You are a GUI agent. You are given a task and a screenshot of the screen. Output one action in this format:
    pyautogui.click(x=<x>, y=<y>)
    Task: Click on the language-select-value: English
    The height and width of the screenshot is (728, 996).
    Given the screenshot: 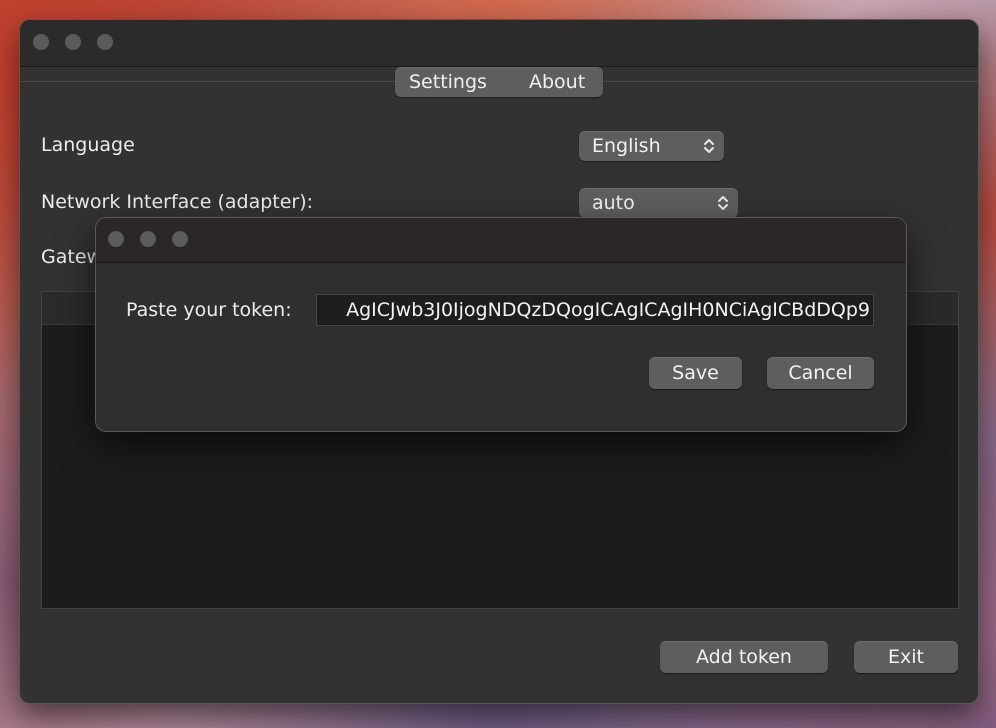 What is the action you would take?
    pyautogui.click(x=626, y=146)
    